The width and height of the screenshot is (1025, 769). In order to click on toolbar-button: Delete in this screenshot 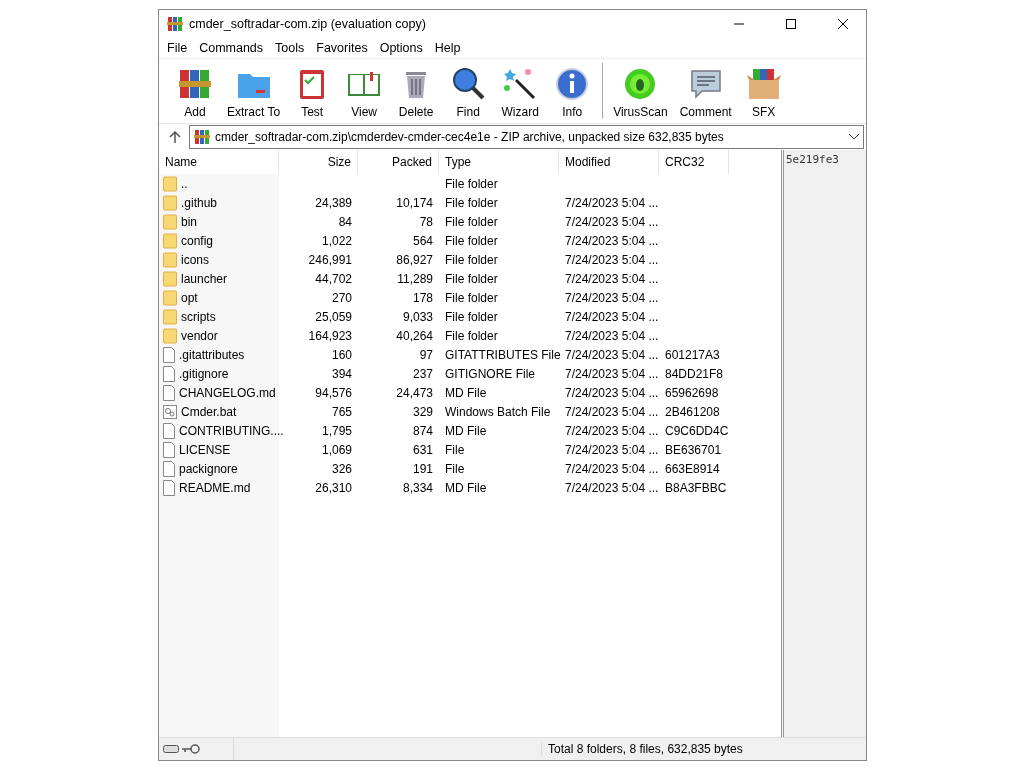, I will do `click(416, 91)`.